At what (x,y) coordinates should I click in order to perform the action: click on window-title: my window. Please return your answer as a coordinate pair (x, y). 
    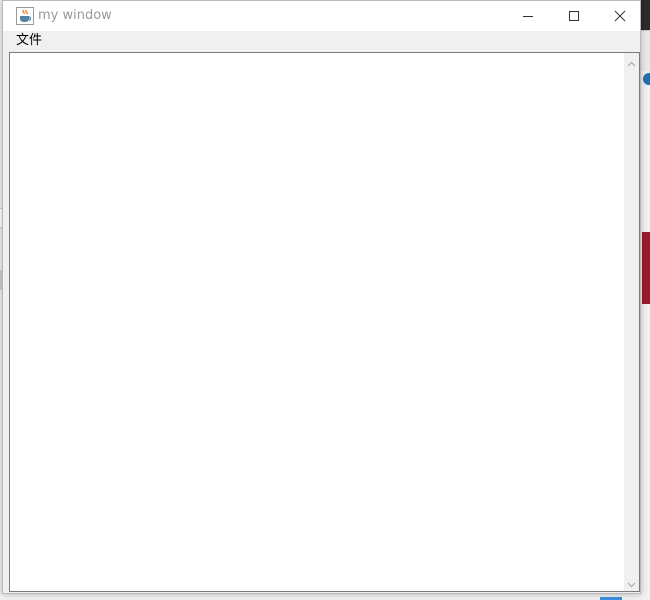
    Looking at the image, I should click on (75, 15).